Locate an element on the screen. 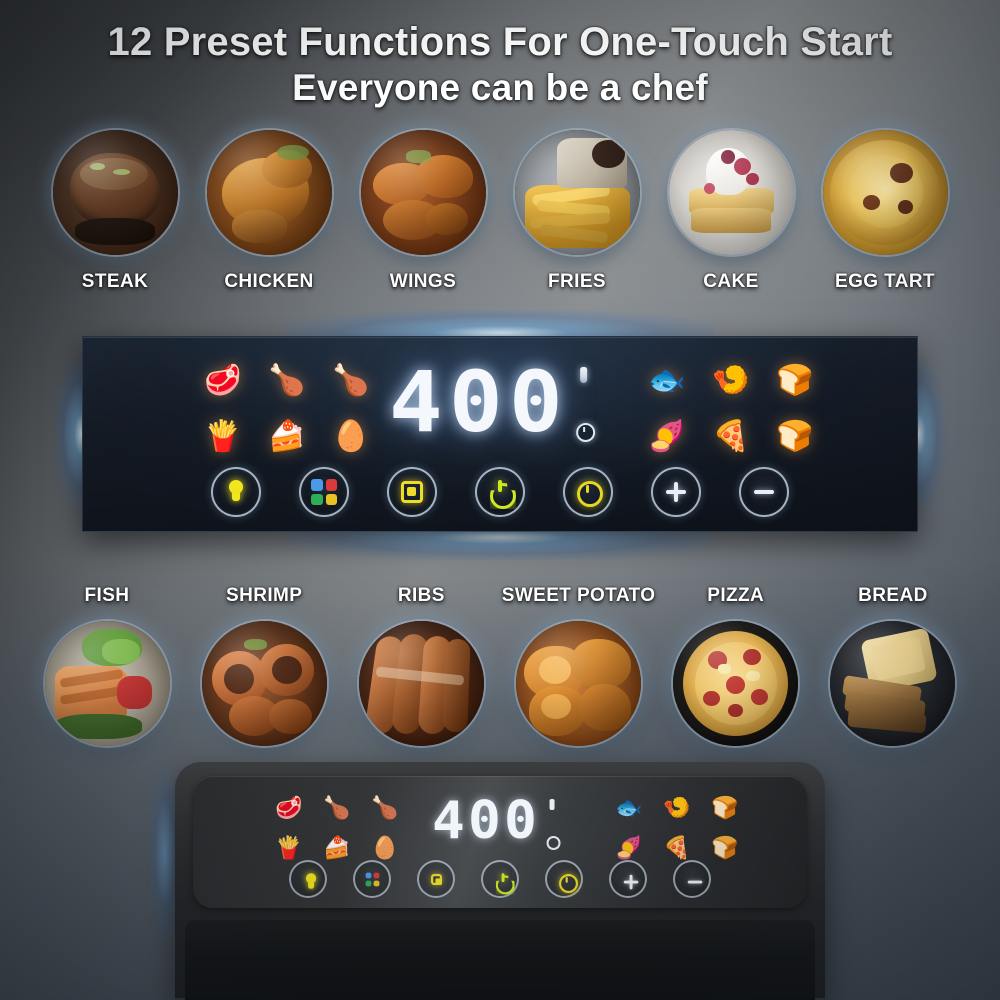 The height and width of the screenshot is (1000, 1000). preset-fries-icon: 🍟 is located at coordinates (223, 437).